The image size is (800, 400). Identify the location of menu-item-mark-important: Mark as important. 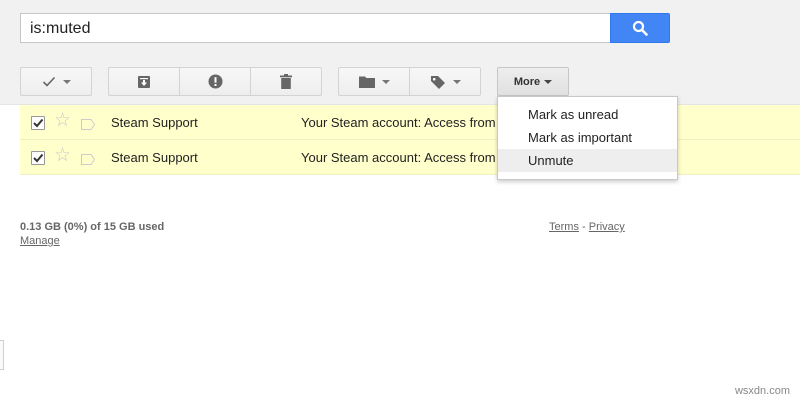
(587, 137).